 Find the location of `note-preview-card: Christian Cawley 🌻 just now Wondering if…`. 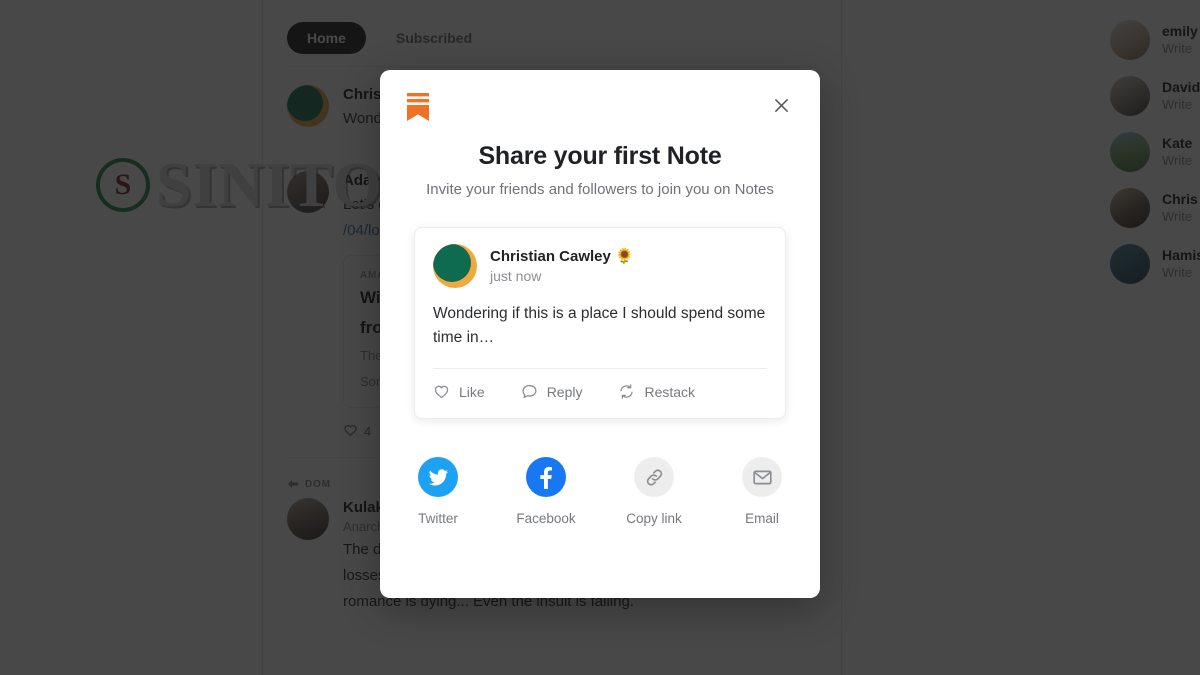

note-preview-card: Christian Cawley 🌻 just now Wondering if… is located at coordinates (600, 323).